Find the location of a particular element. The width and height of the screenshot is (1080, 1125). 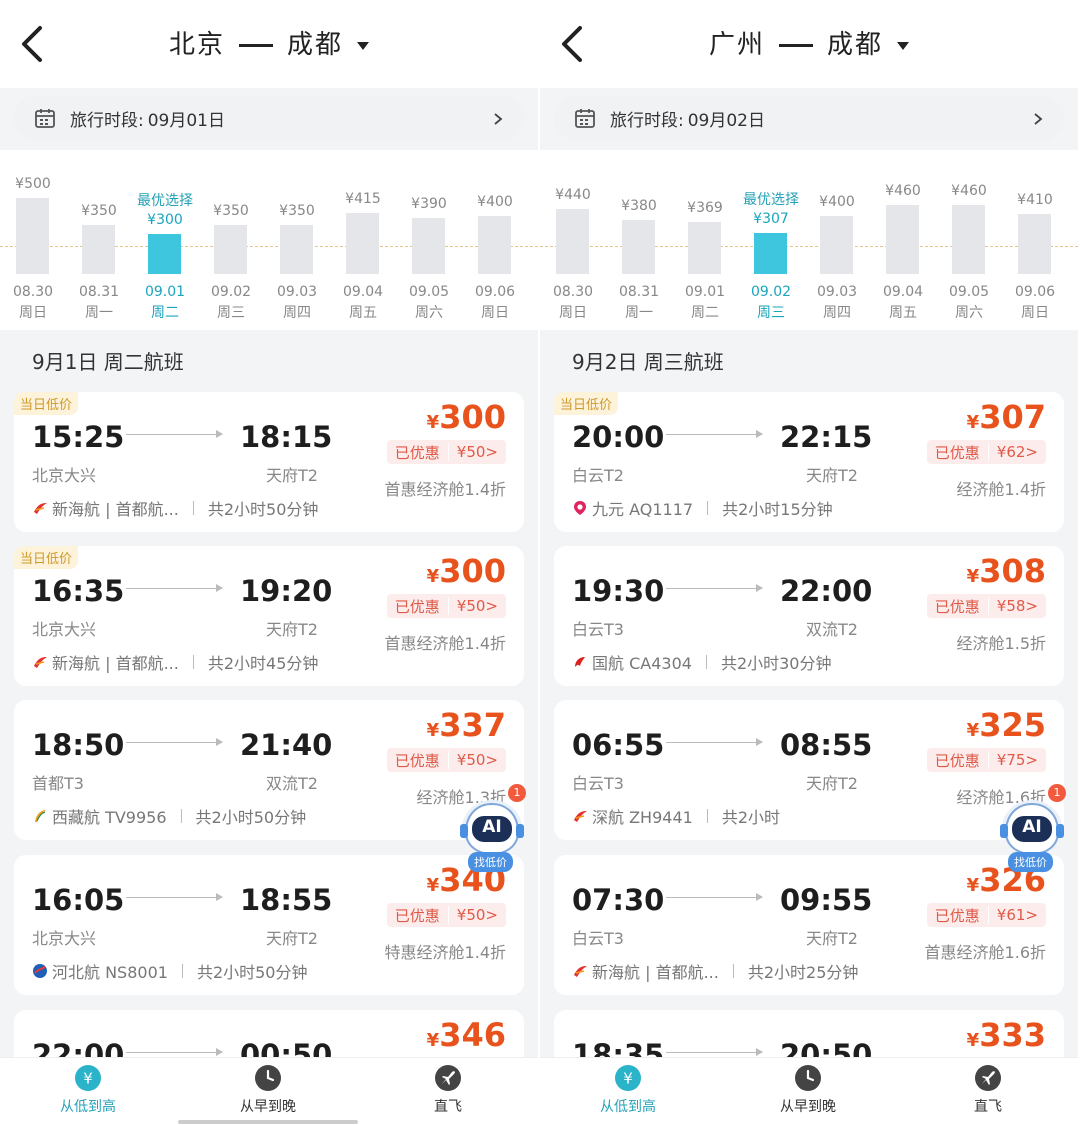

travel-date-selector: 旅行时段: 09月02日 is located at coordinates (809, 118).